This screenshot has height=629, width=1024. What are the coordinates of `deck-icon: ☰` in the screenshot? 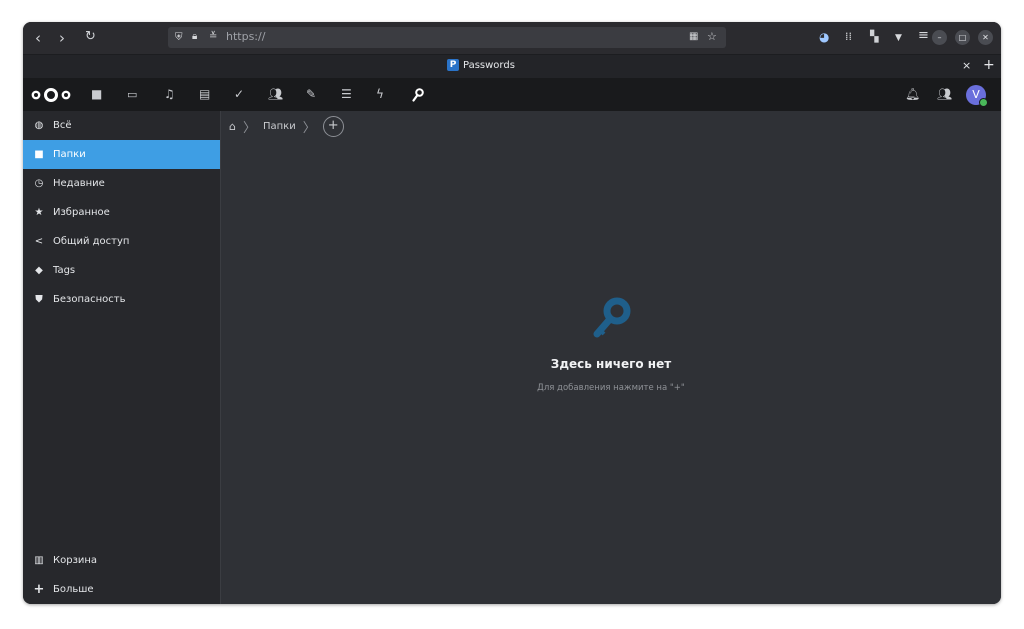 It's located at (346, 94).